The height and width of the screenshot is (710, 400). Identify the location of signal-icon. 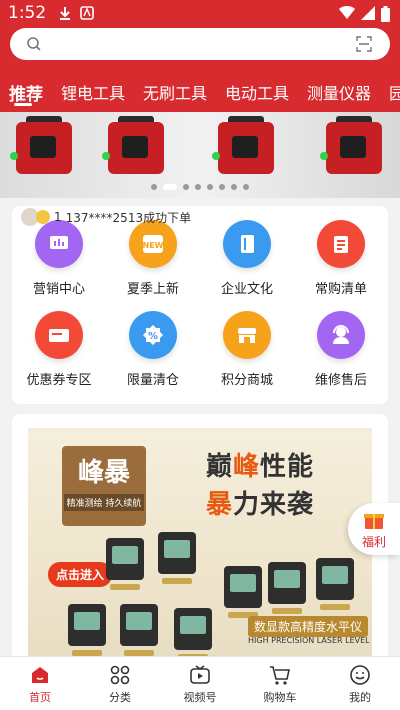
(368, 13).